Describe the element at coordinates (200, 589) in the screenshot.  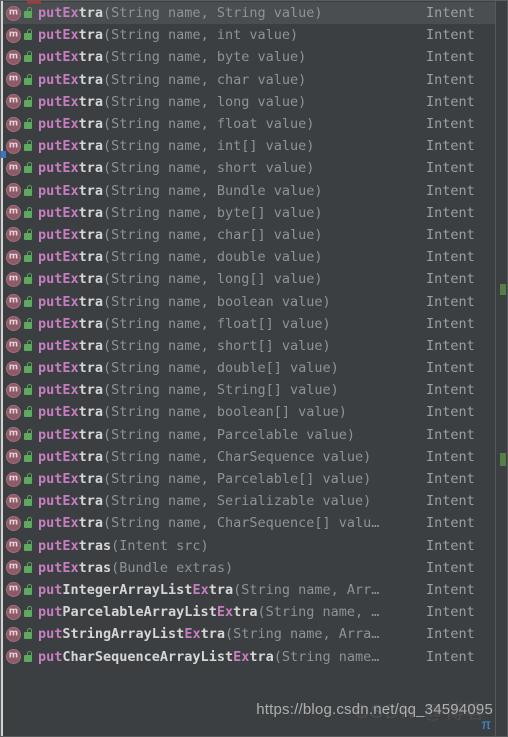
I see `match-highlight: Ex` at that location.